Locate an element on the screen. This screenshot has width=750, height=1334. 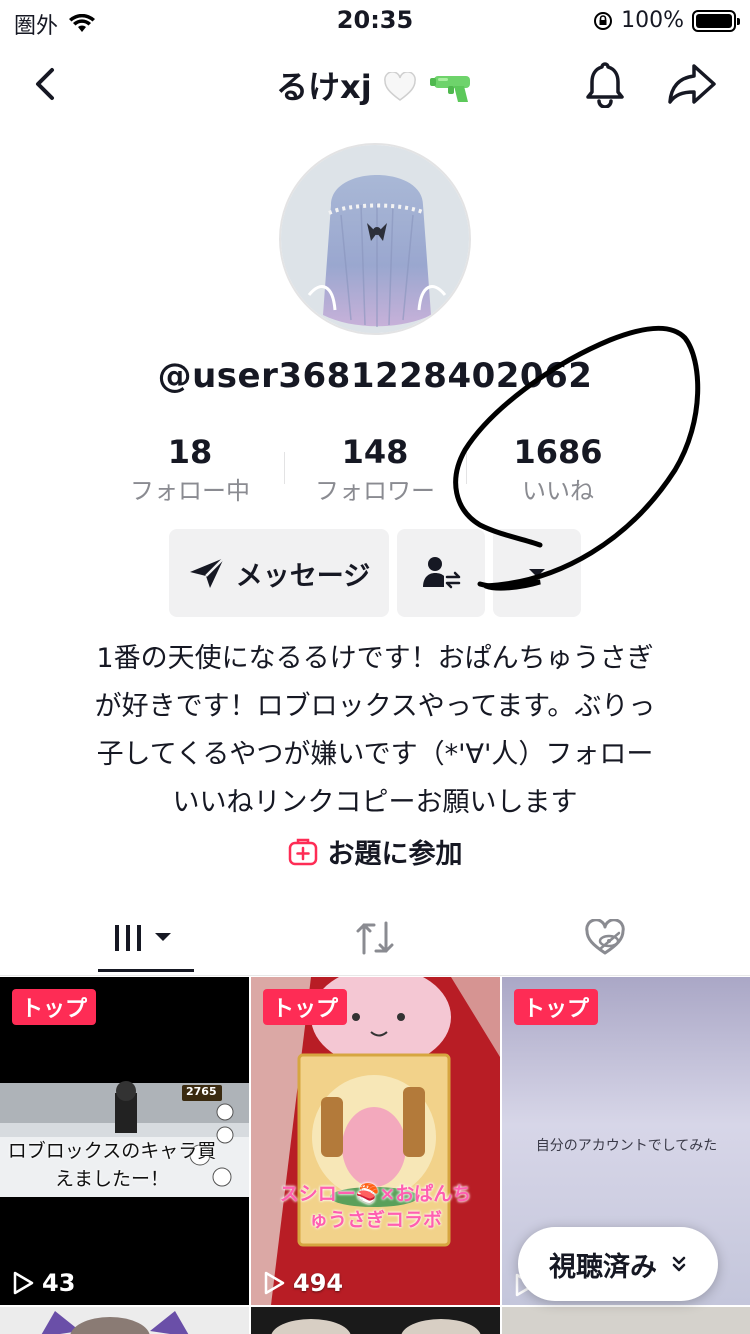
username: @user3681228402062 is located at coordinates (375, 376).